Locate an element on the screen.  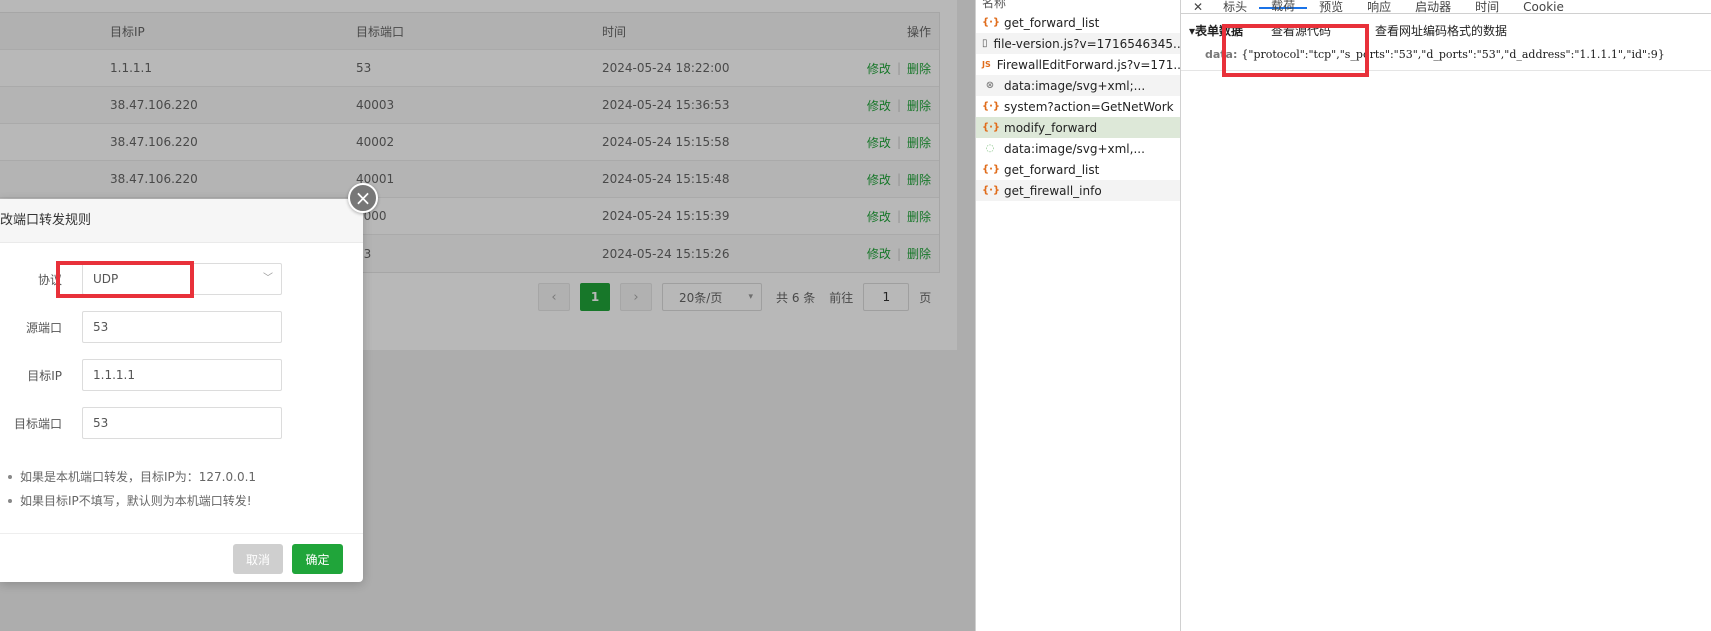
detail-tabs: ✕ 标头 载荷 预览 响应 启动器 时间 Cookie is located at coordinates (1446, 7).